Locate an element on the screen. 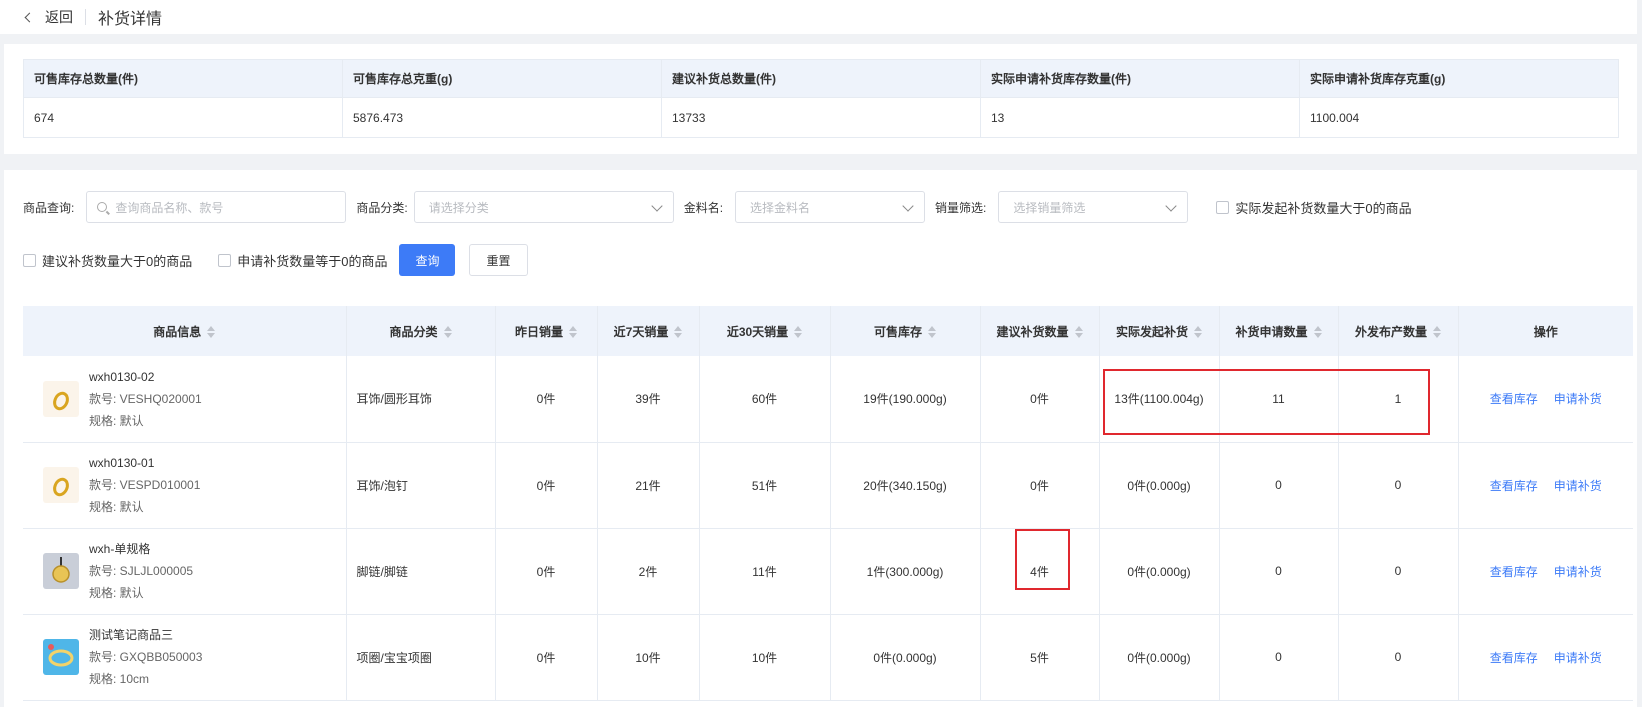 The height and width of the screenshot is (707, 1642). chevron-down-icon is located at coordinates (908, 206).